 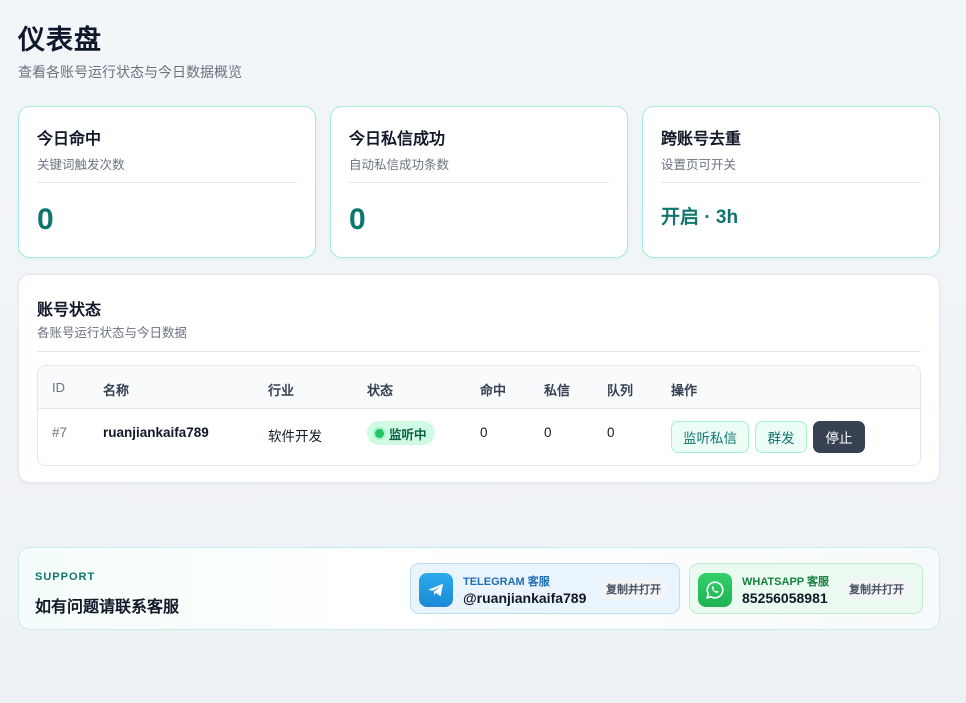 I want to click on status-label: 监听中, so click(x=408, y=434).